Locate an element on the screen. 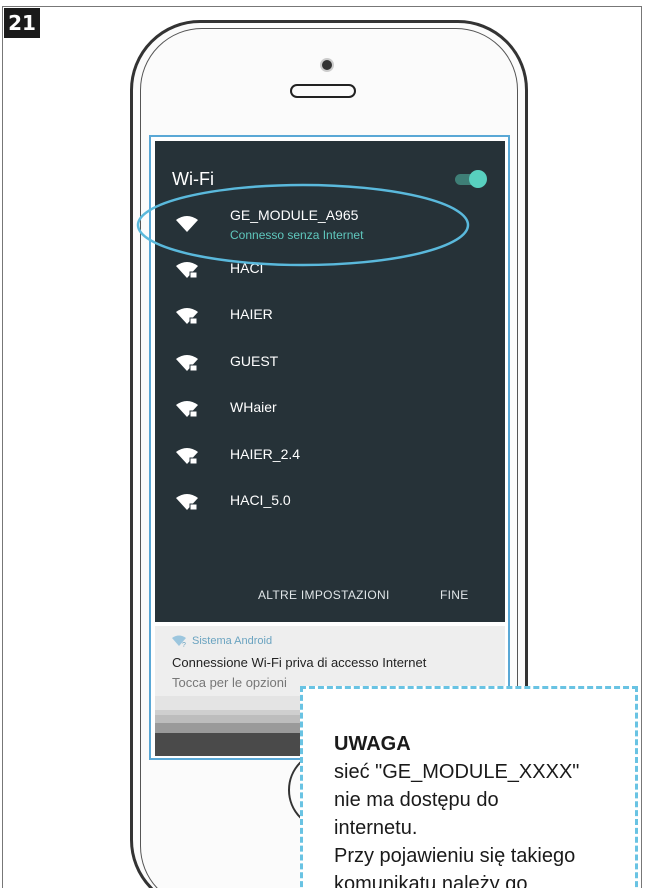  network-item-haier: HAIER is located at coordinates (330, 315).